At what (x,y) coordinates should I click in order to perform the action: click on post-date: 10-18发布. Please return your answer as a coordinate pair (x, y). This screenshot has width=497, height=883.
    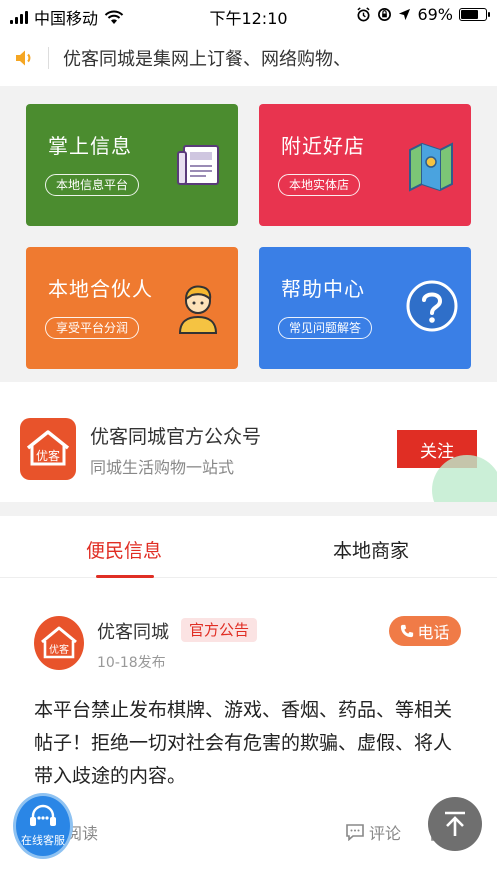
    Looking at the image, I should click on (131, 663).